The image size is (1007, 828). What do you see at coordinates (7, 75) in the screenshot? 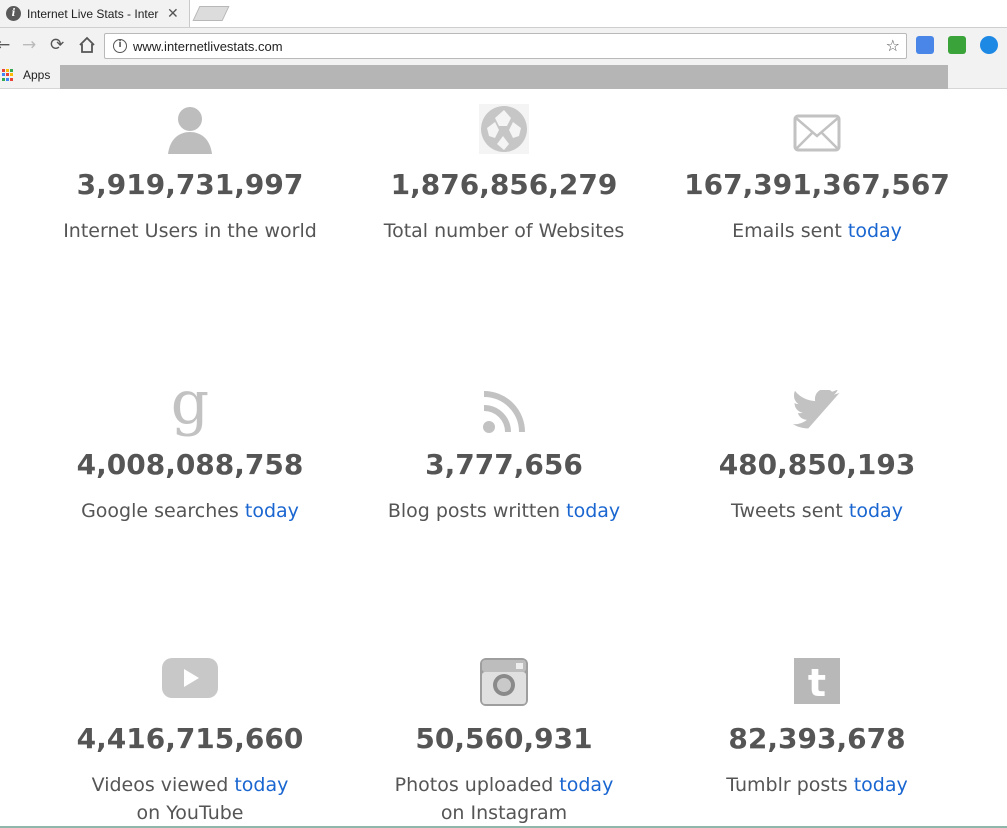
I see `apps-grid-icon` at bounding box center [7, 75].